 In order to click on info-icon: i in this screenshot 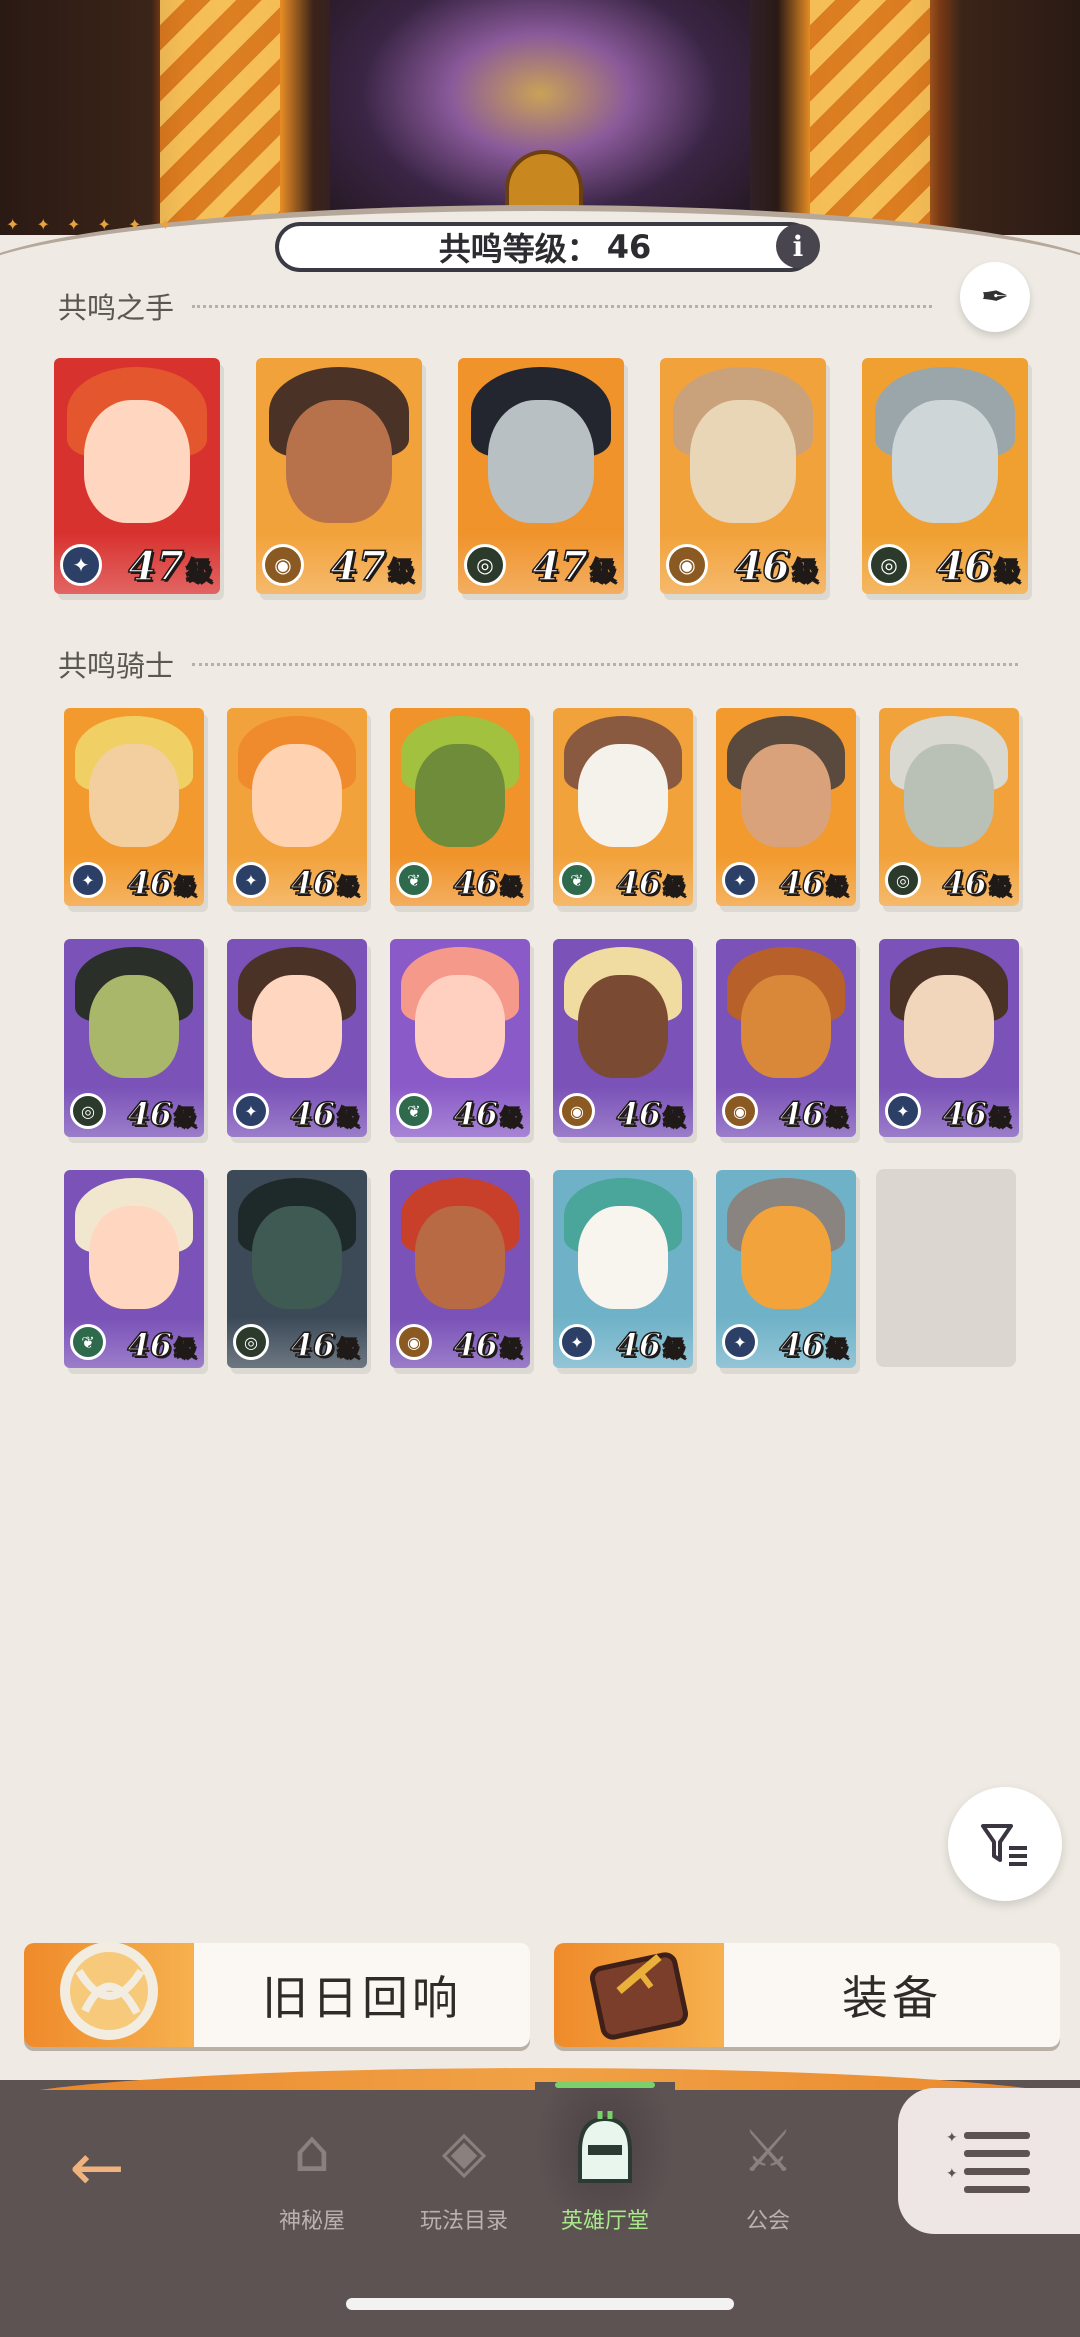, I will do `click(798, 246)`.